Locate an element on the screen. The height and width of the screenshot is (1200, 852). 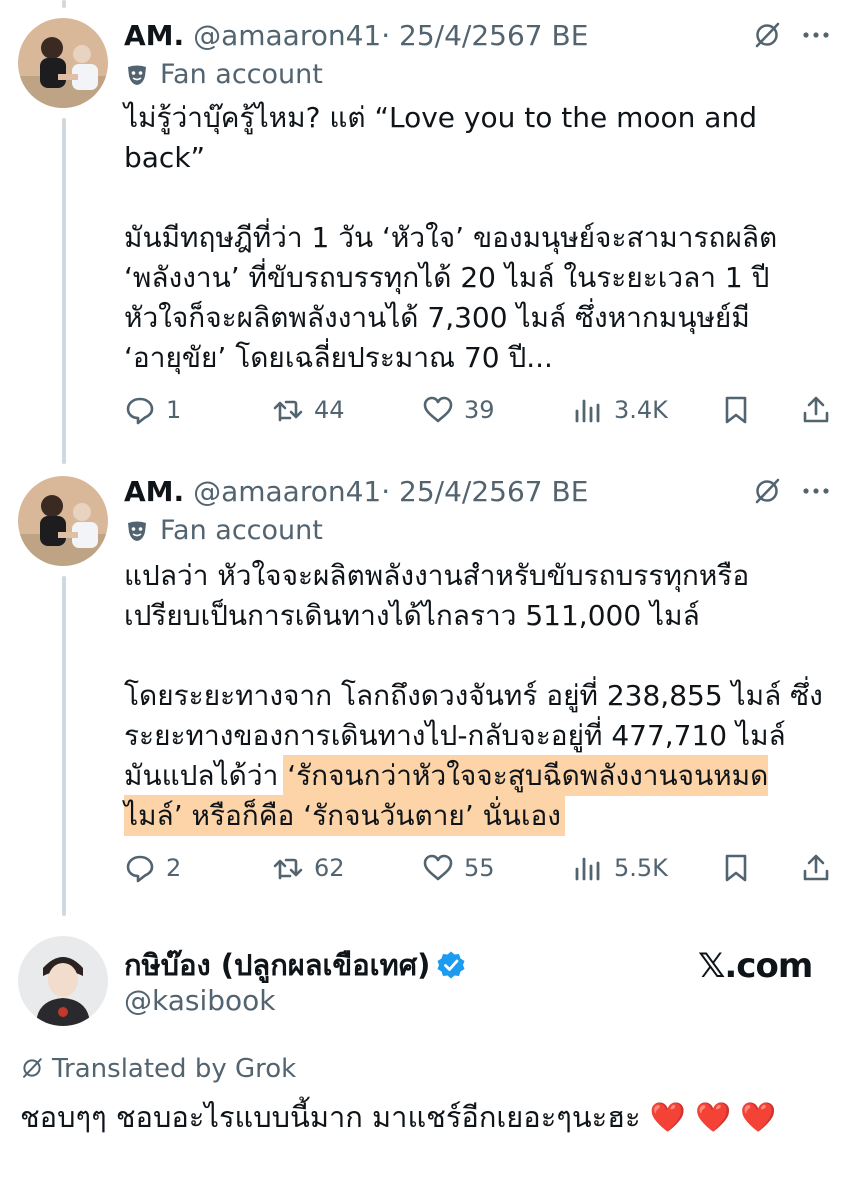
repost-count: 44 is located at coordinates (329, 410).